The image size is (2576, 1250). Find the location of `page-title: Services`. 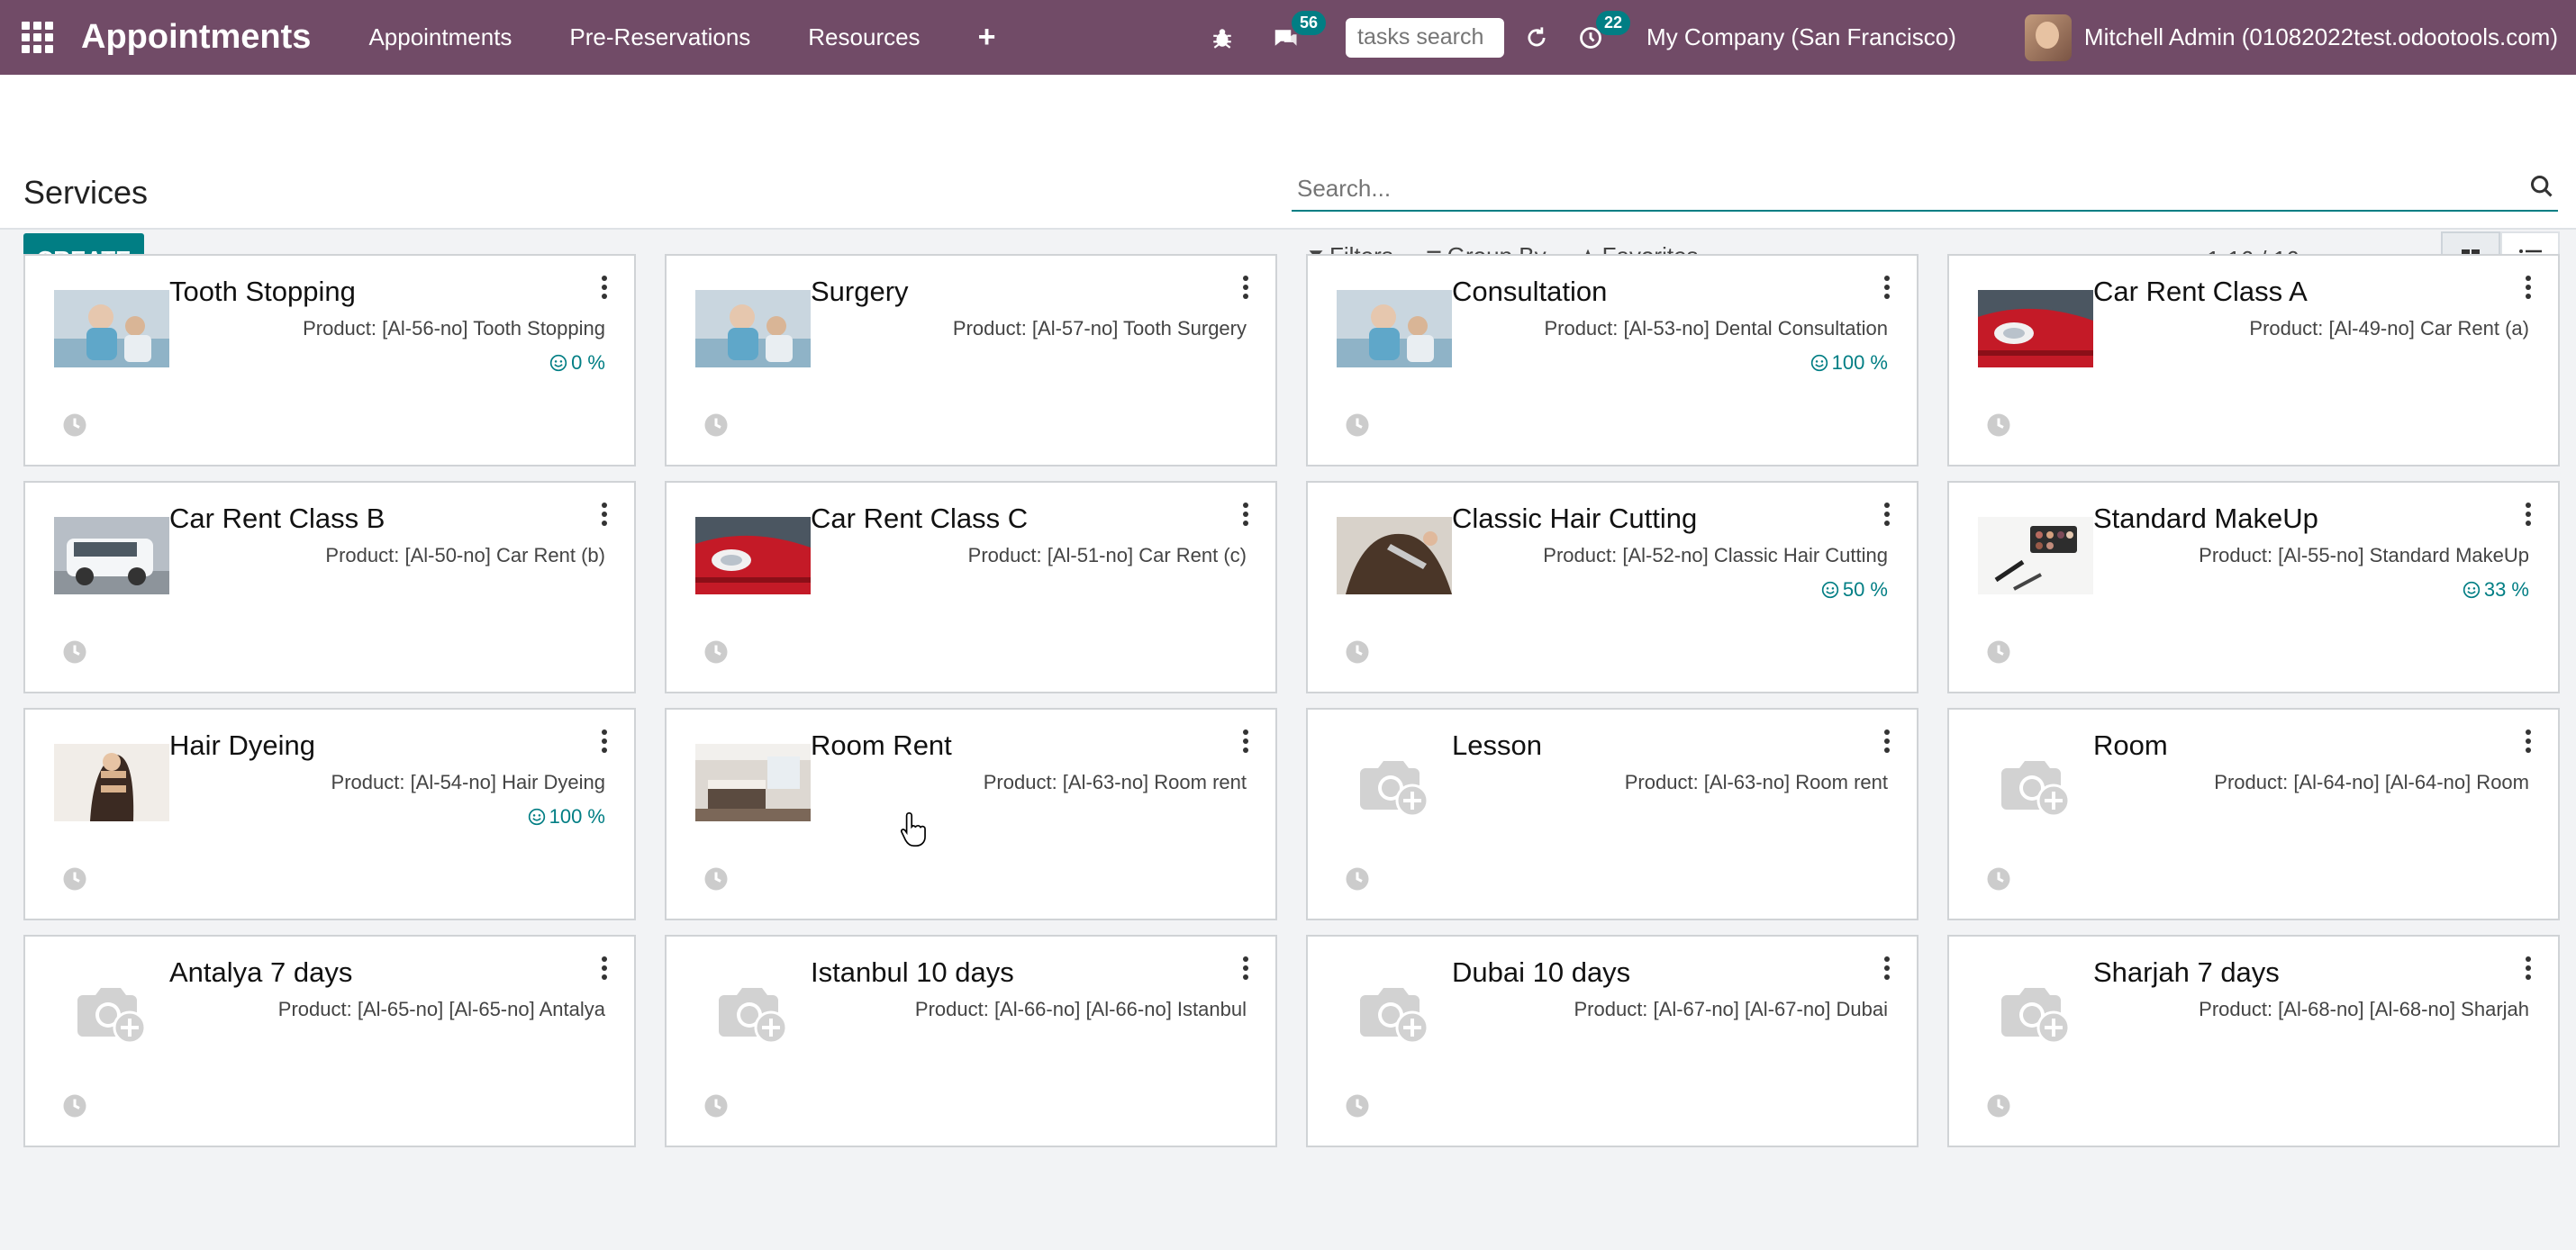

page-title: Services is located at coordinates (86, 193).